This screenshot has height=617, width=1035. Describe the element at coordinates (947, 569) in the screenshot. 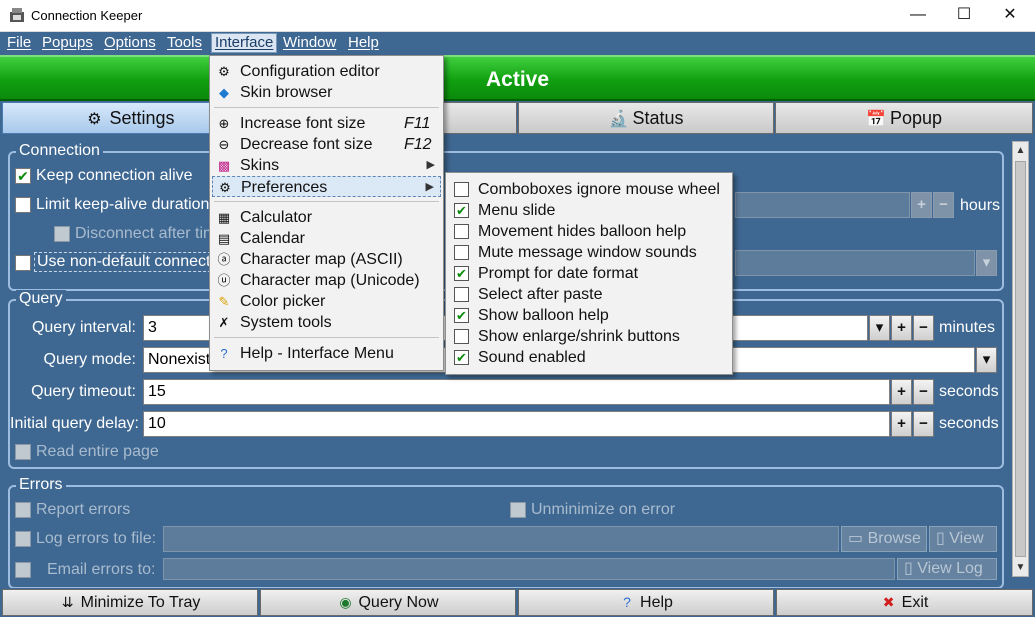

I see `view-log-button: ▯ View Log` at that location.